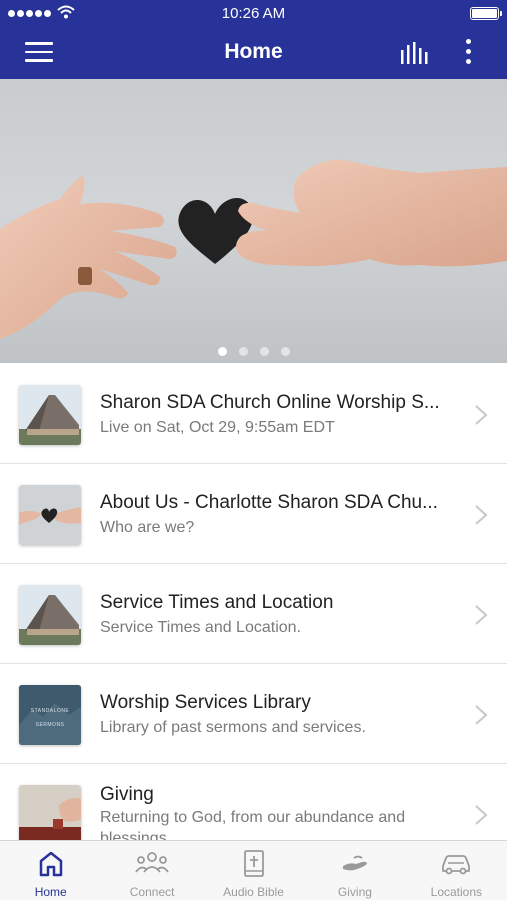  What do you see at coordinates (152, 892) in the screenshot?
I see `tab-label: Connect` at bounding box center [152, 892].